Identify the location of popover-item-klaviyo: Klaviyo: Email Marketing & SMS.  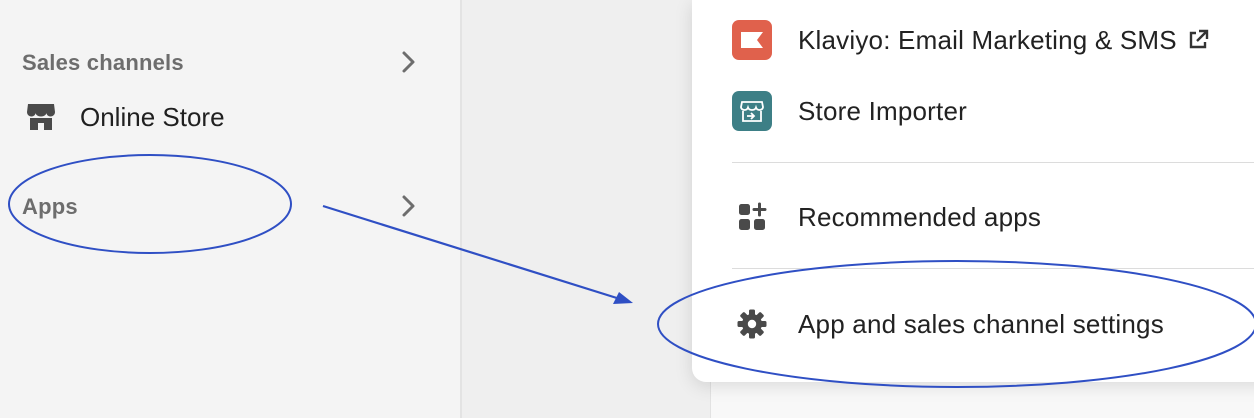
(970, 40).